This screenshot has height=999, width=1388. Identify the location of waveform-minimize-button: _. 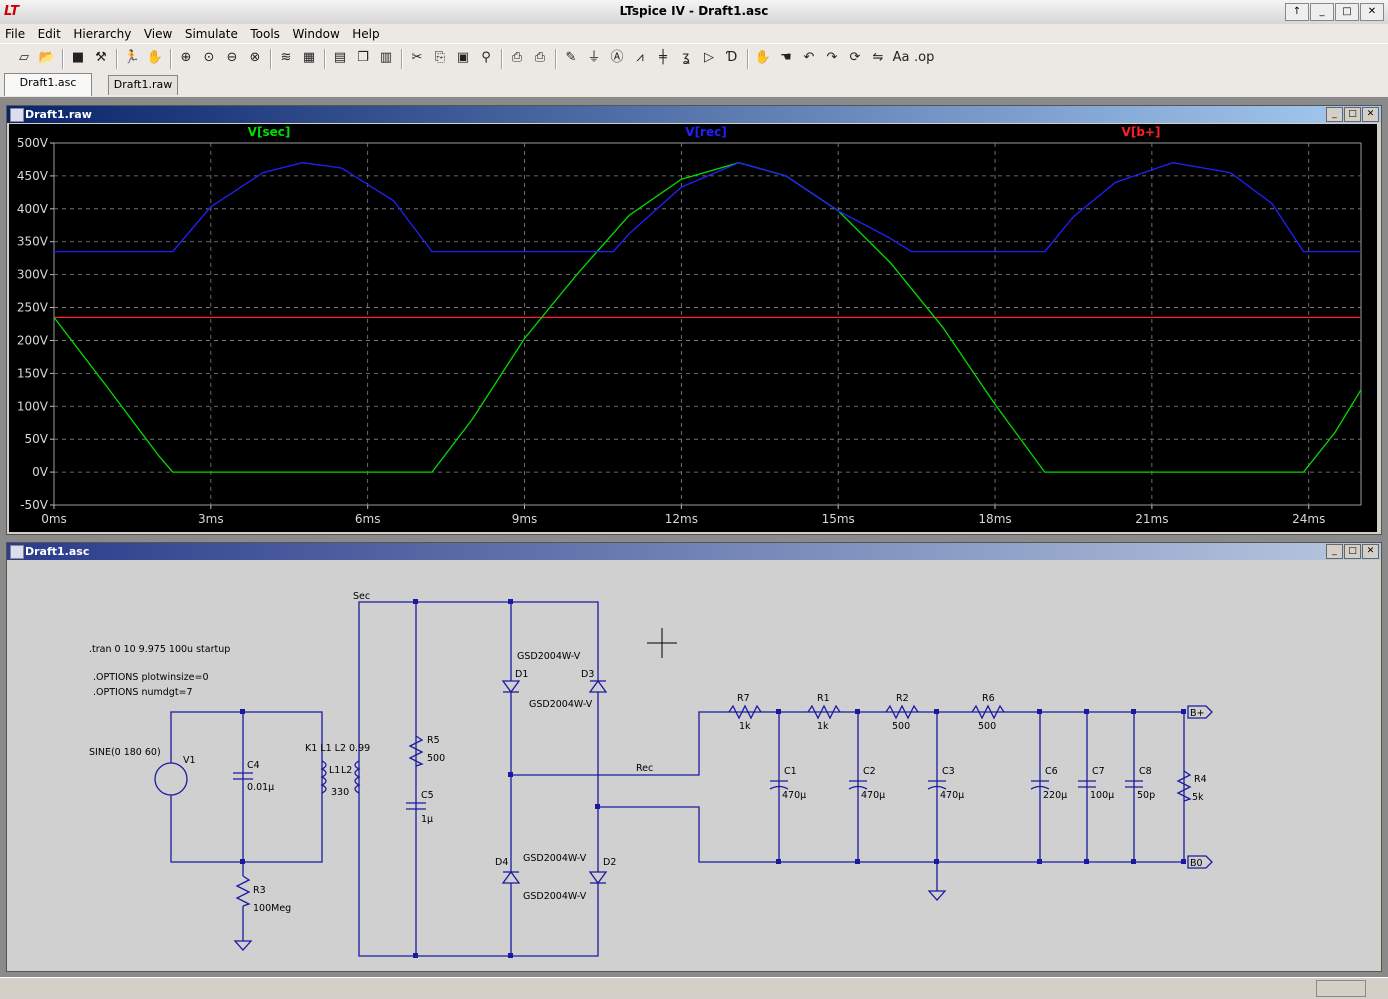
(1334, 114).